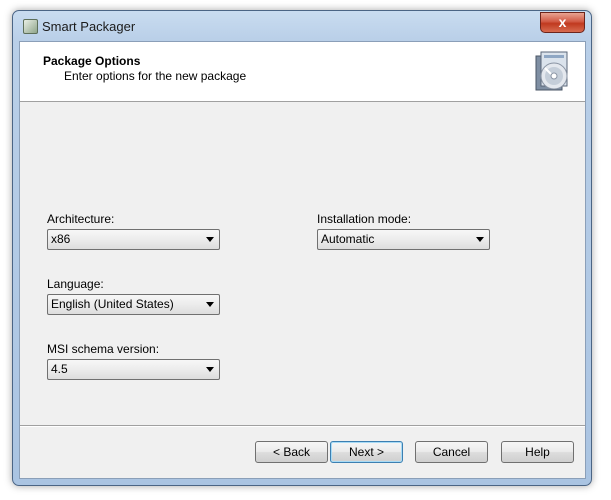 The image size is (611, 500). What do you see at coordinates (89, 26) in the screenshot?
I see `window-title: Smart Packager` at bounding box center [89, 26].